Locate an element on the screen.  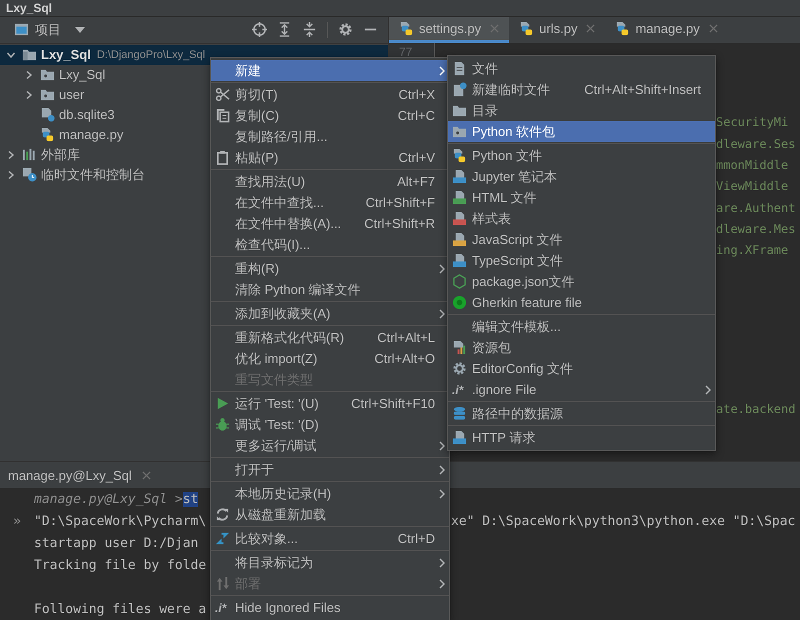
menu-item: 运行 'Test: '(U) Ctrl+Shift+F10 is located at coordinates (330, 403).